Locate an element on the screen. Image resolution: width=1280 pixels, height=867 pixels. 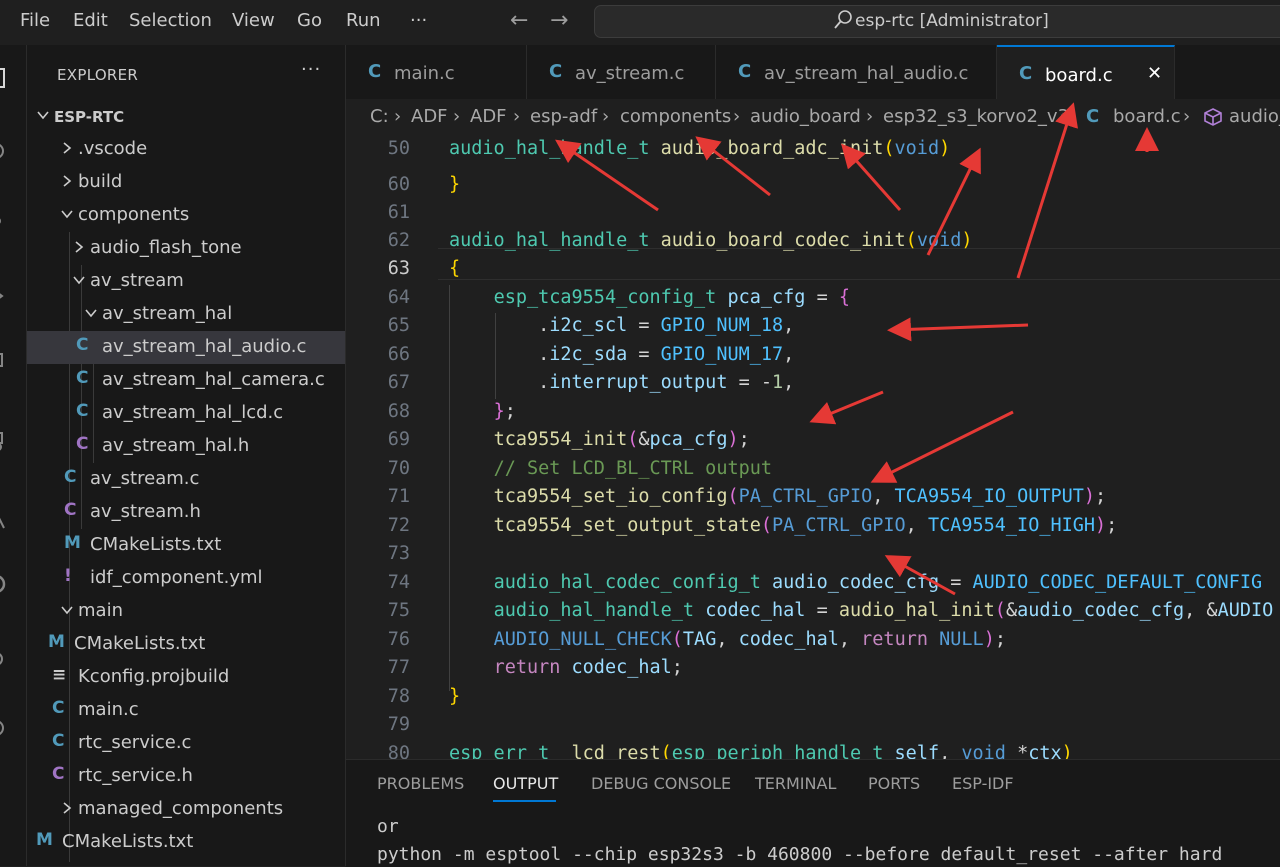
tree-item-av-stream-hal-camera-c: Cav_stream_hal_camera.c is located at coordinates (186, 380).